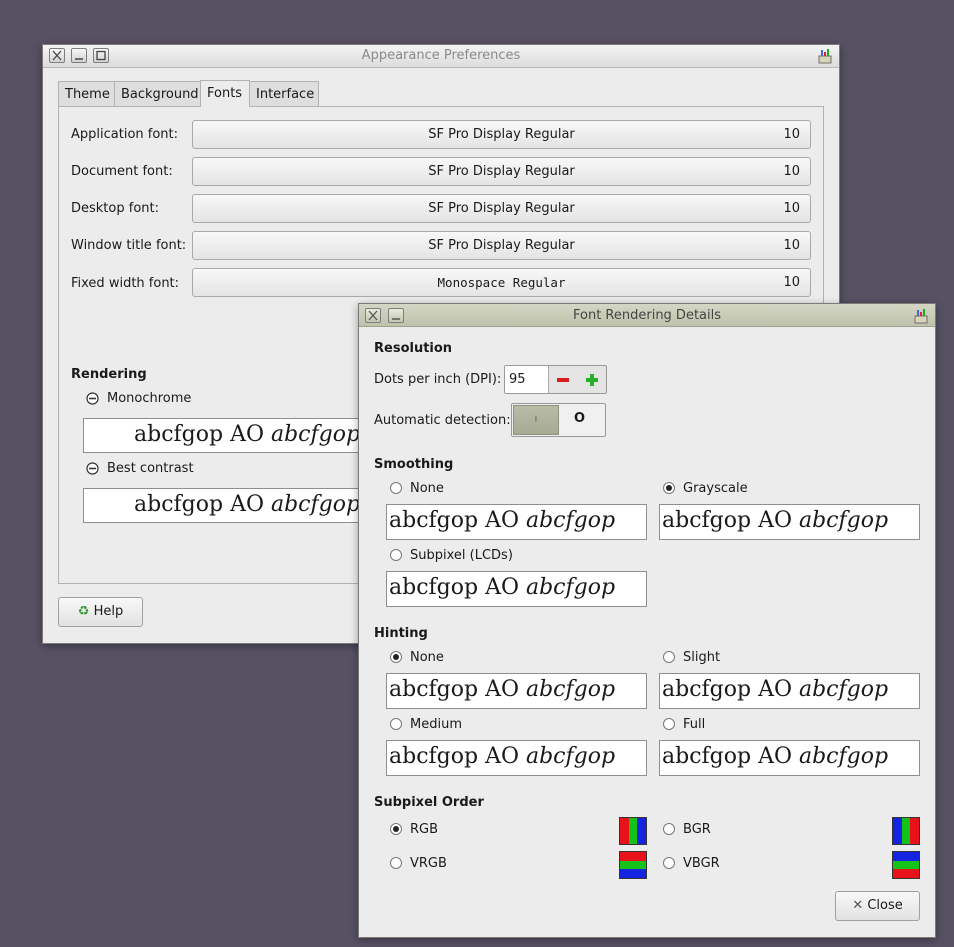 The width and height of the screenshot is (954, 947). I want to click on rendering-option-monochrome-icon, so click(92, 398).